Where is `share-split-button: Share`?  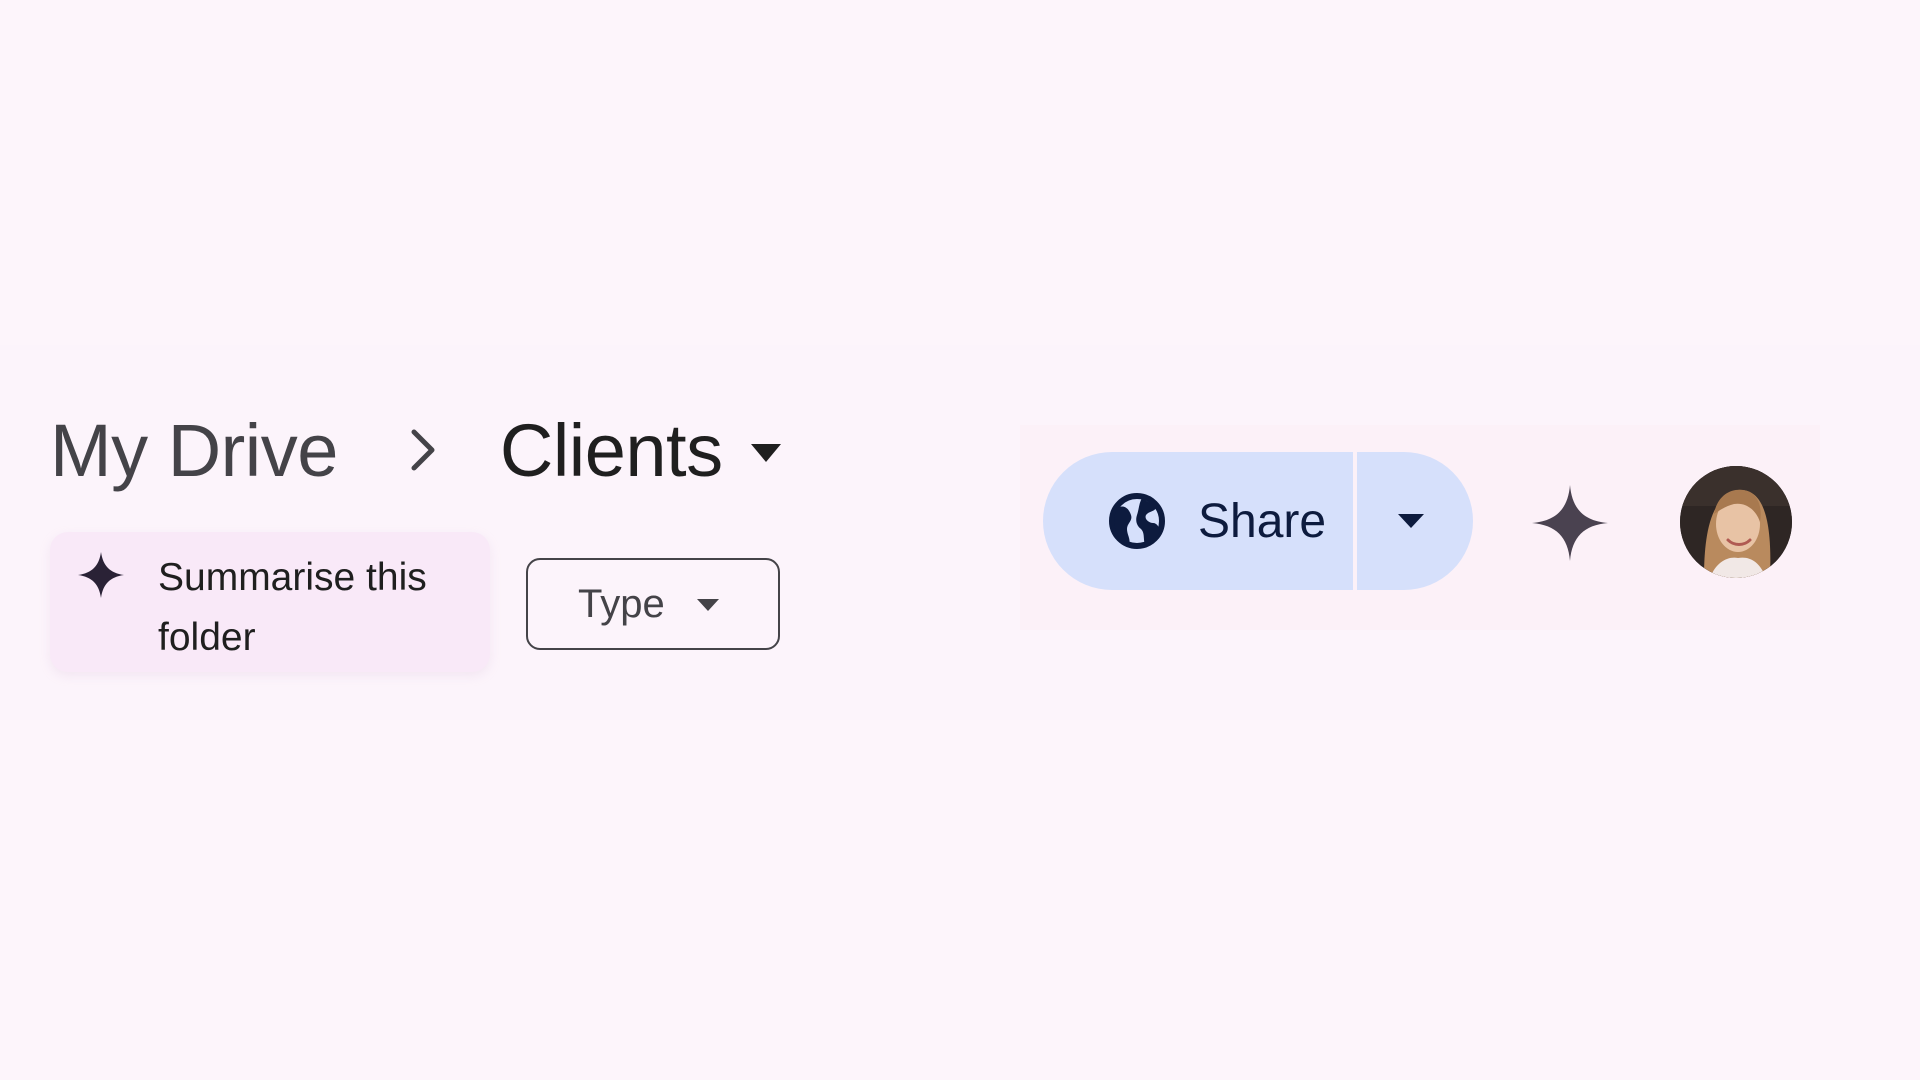
share-split-button: Share is located at coordinates (1258, 521).